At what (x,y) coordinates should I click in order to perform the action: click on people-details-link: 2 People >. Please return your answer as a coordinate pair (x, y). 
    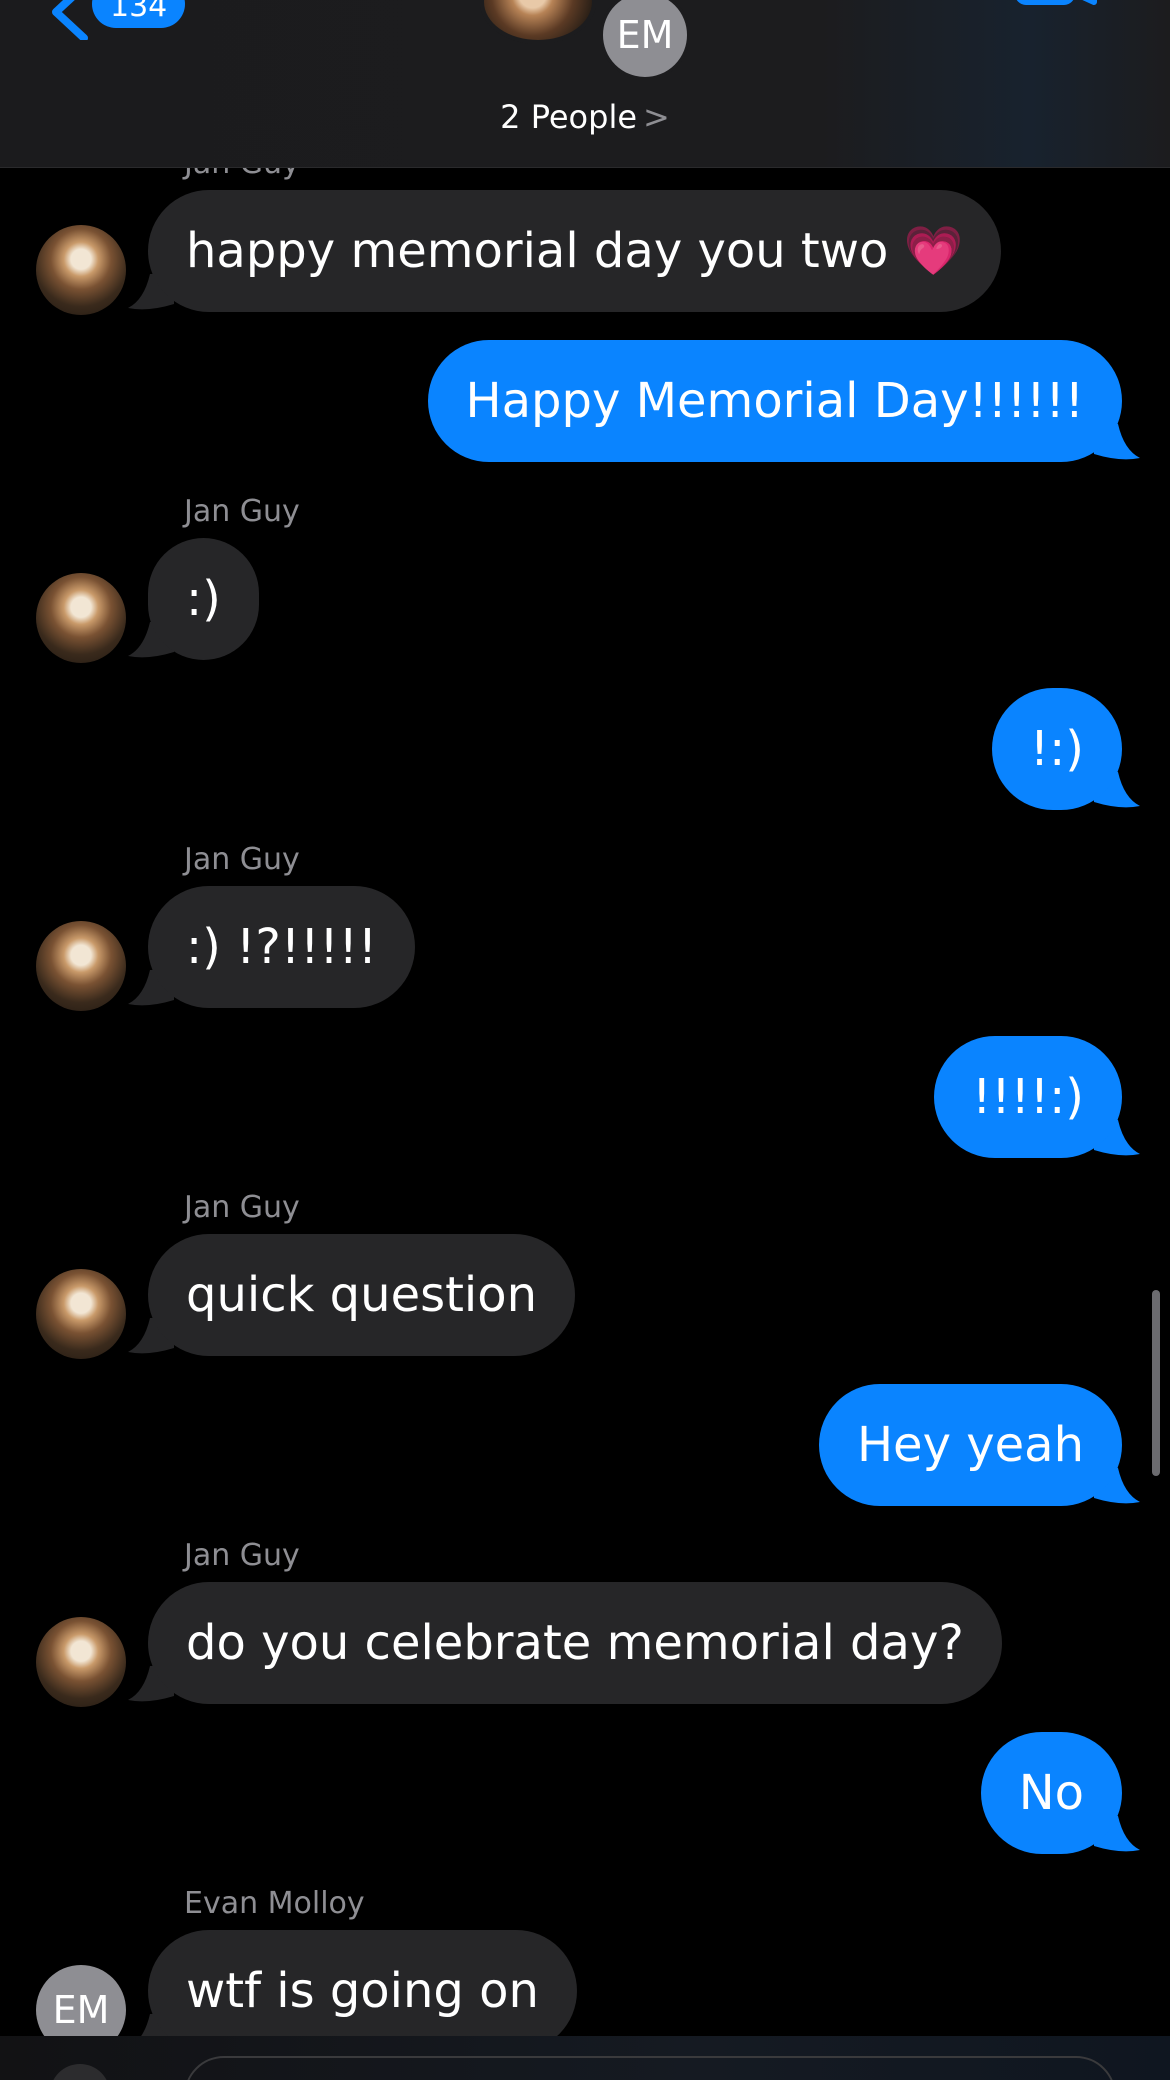
    Looking at the image, I should click on (585, 117).